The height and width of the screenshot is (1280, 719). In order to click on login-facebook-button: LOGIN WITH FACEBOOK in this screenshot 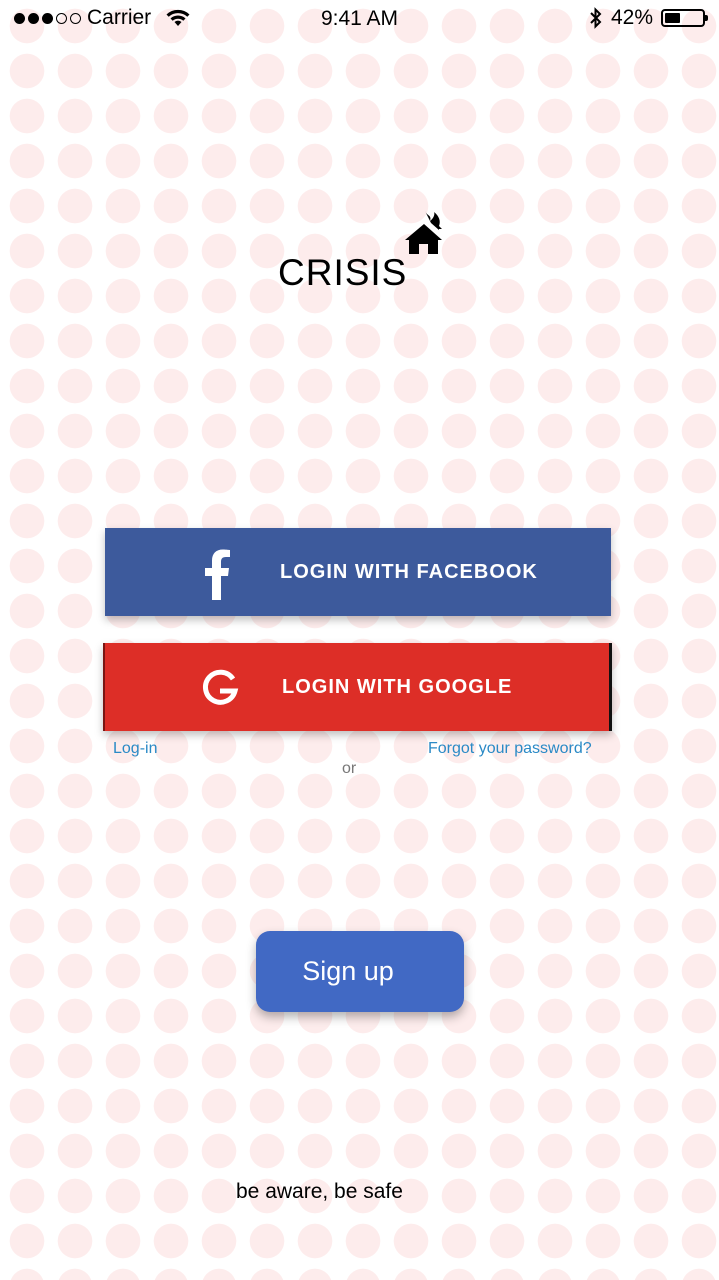, I will do `click(358, 572)`.